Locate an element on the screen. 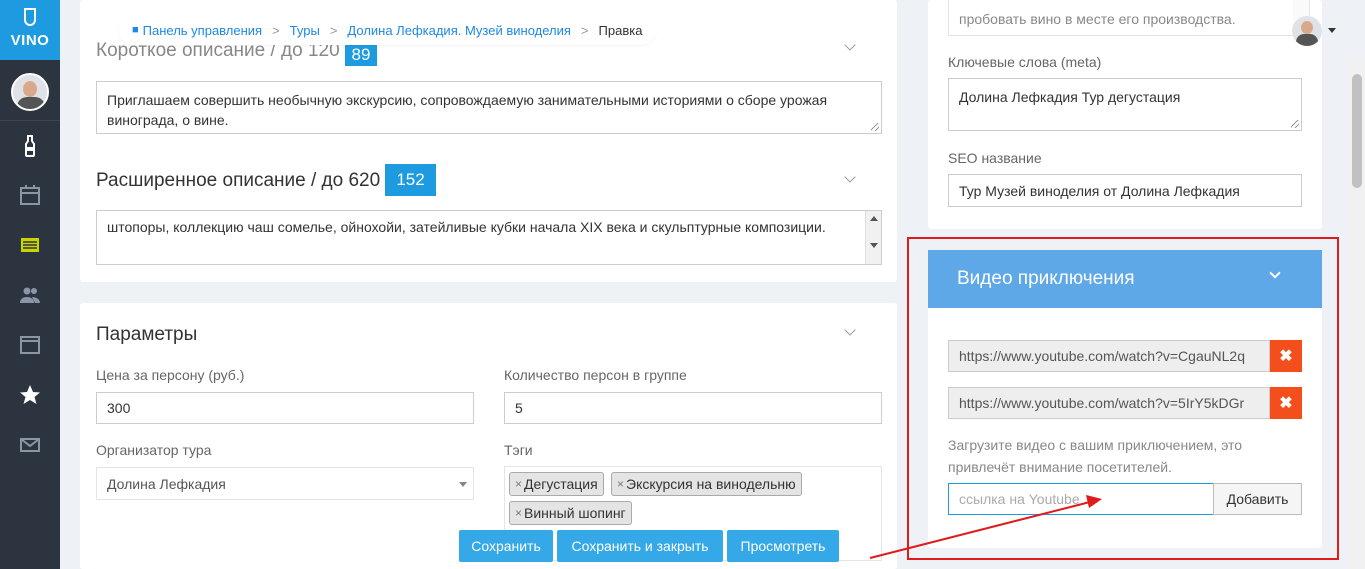 This screenshot has height=569, width=1365. wine-bottle-icon is located at coordinates (30, 146).